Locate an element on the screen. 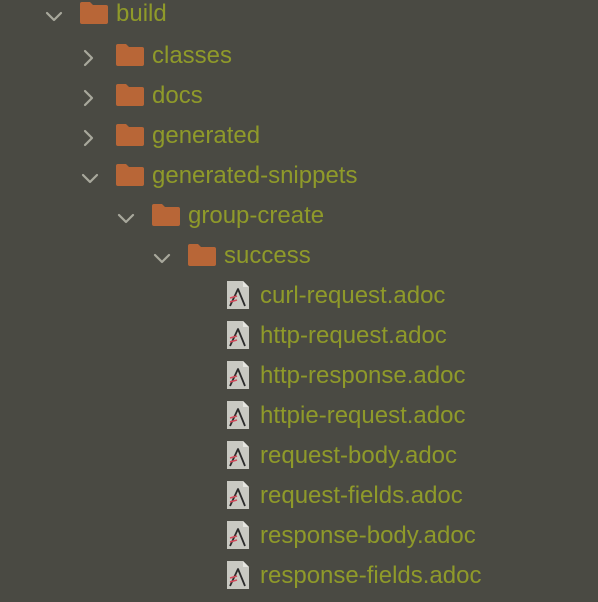  tree-file-item: http-request.adoc is located at coordinates (299, 342).